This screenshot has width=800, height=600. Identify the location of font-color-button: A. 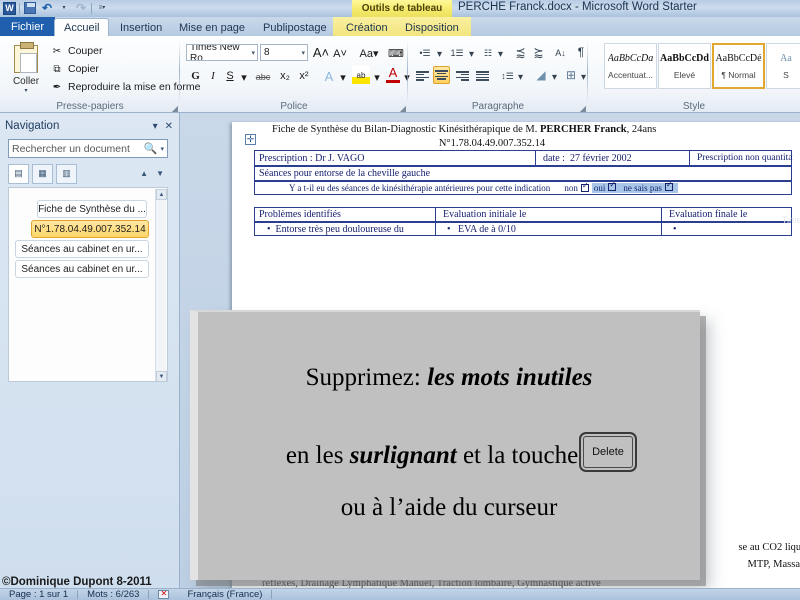
(393, 74).